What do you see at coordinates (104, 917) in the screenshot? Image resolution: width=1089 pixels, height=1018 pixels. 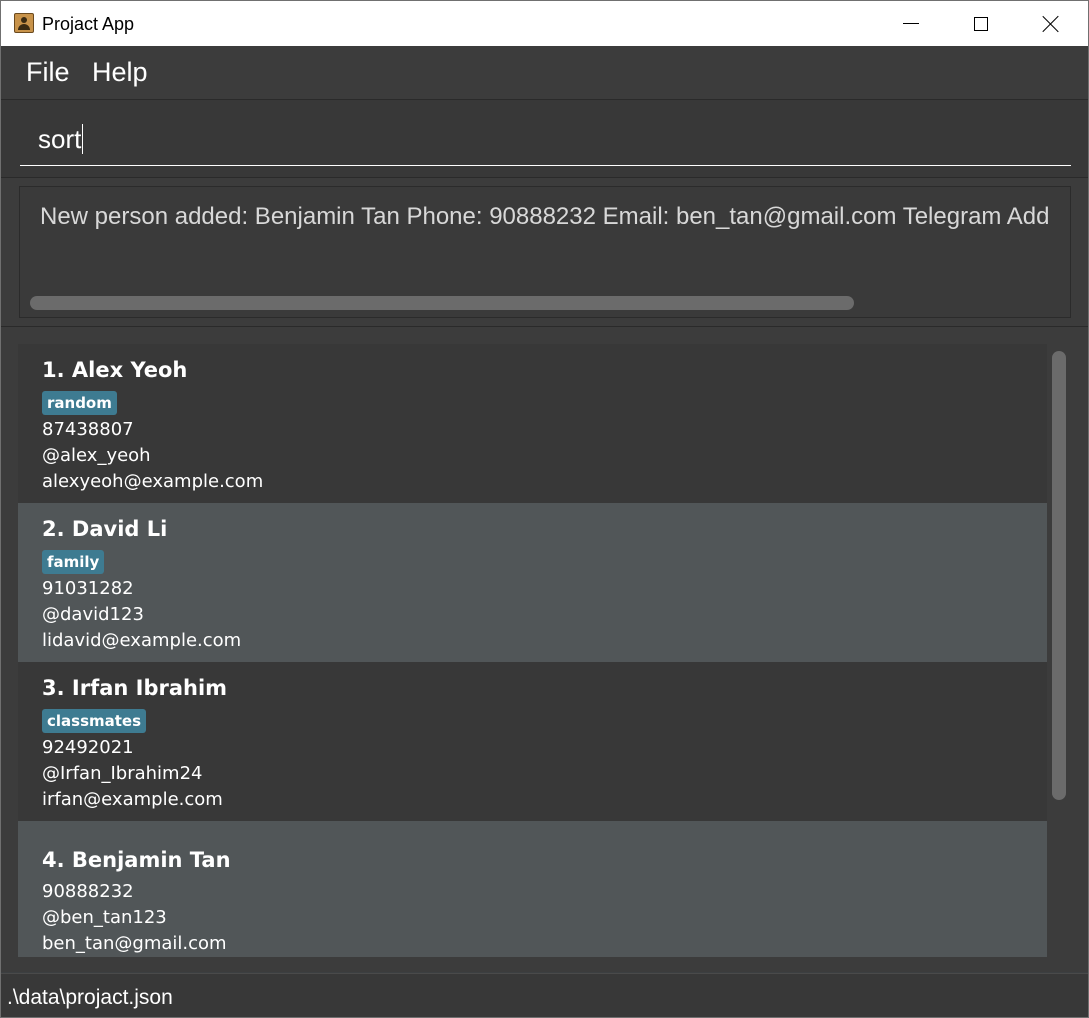 I see `person-telegram: @ben_tan123` at bounding box center [104, 917].